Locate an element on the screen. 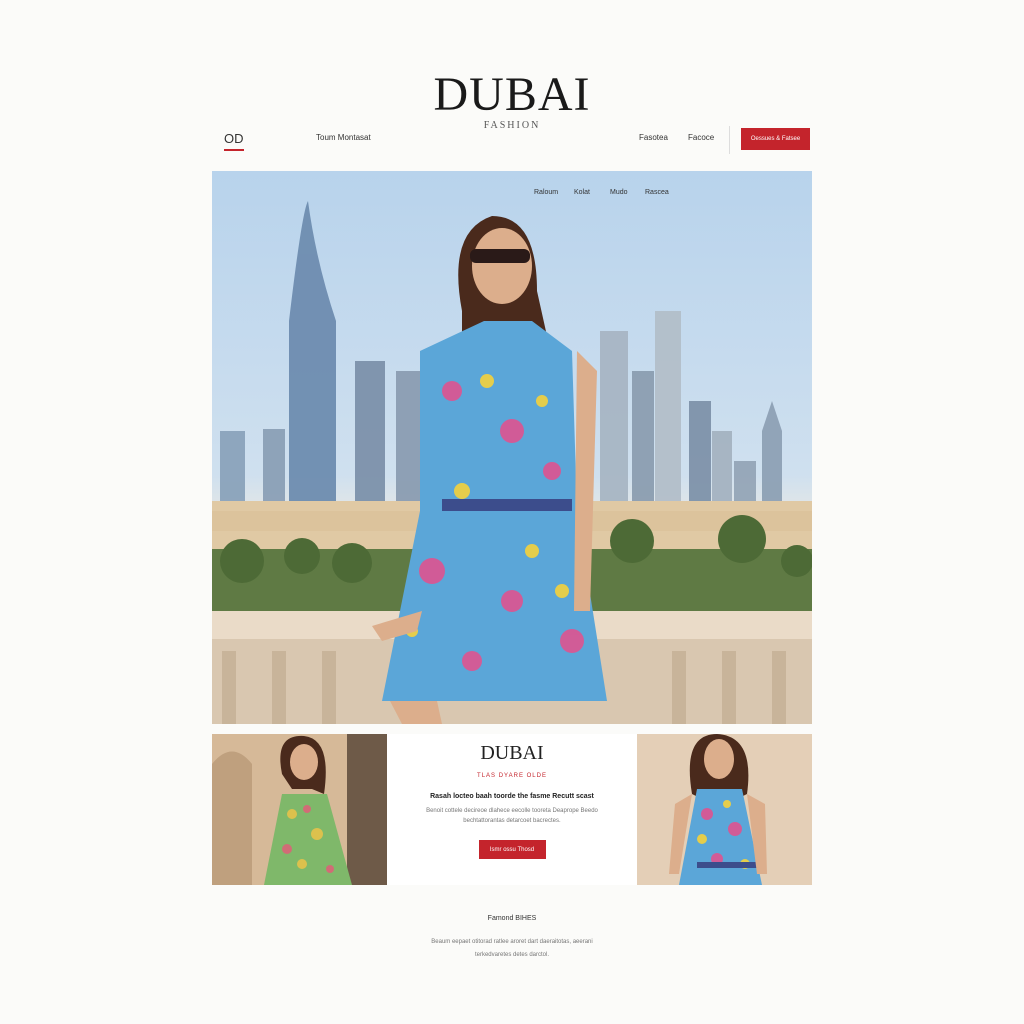 Image resolution: width=1024 pixels, height=1024 pixels. nav-link-2: Facoce is located at coordinates (701, 137).